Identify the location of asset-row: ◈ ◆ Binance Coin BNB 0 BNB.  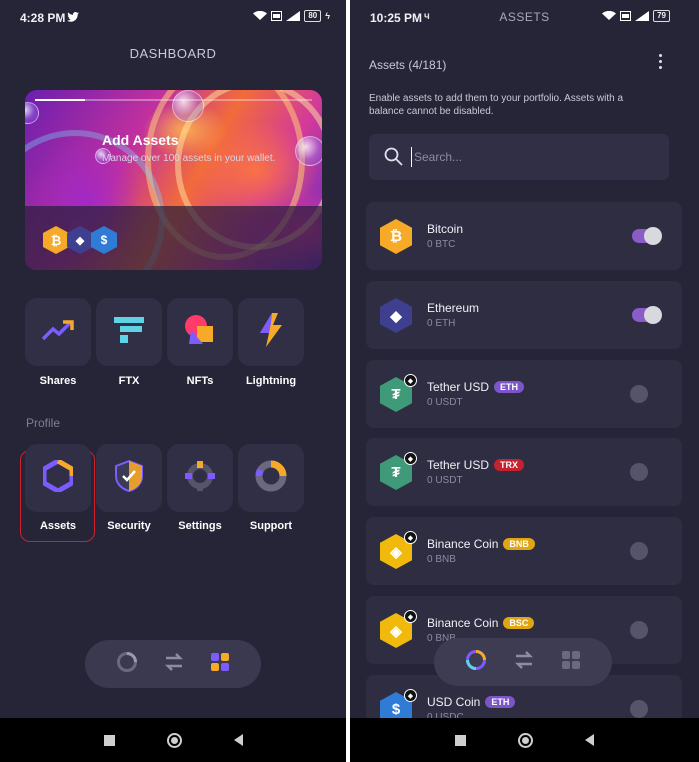
(524, 551).